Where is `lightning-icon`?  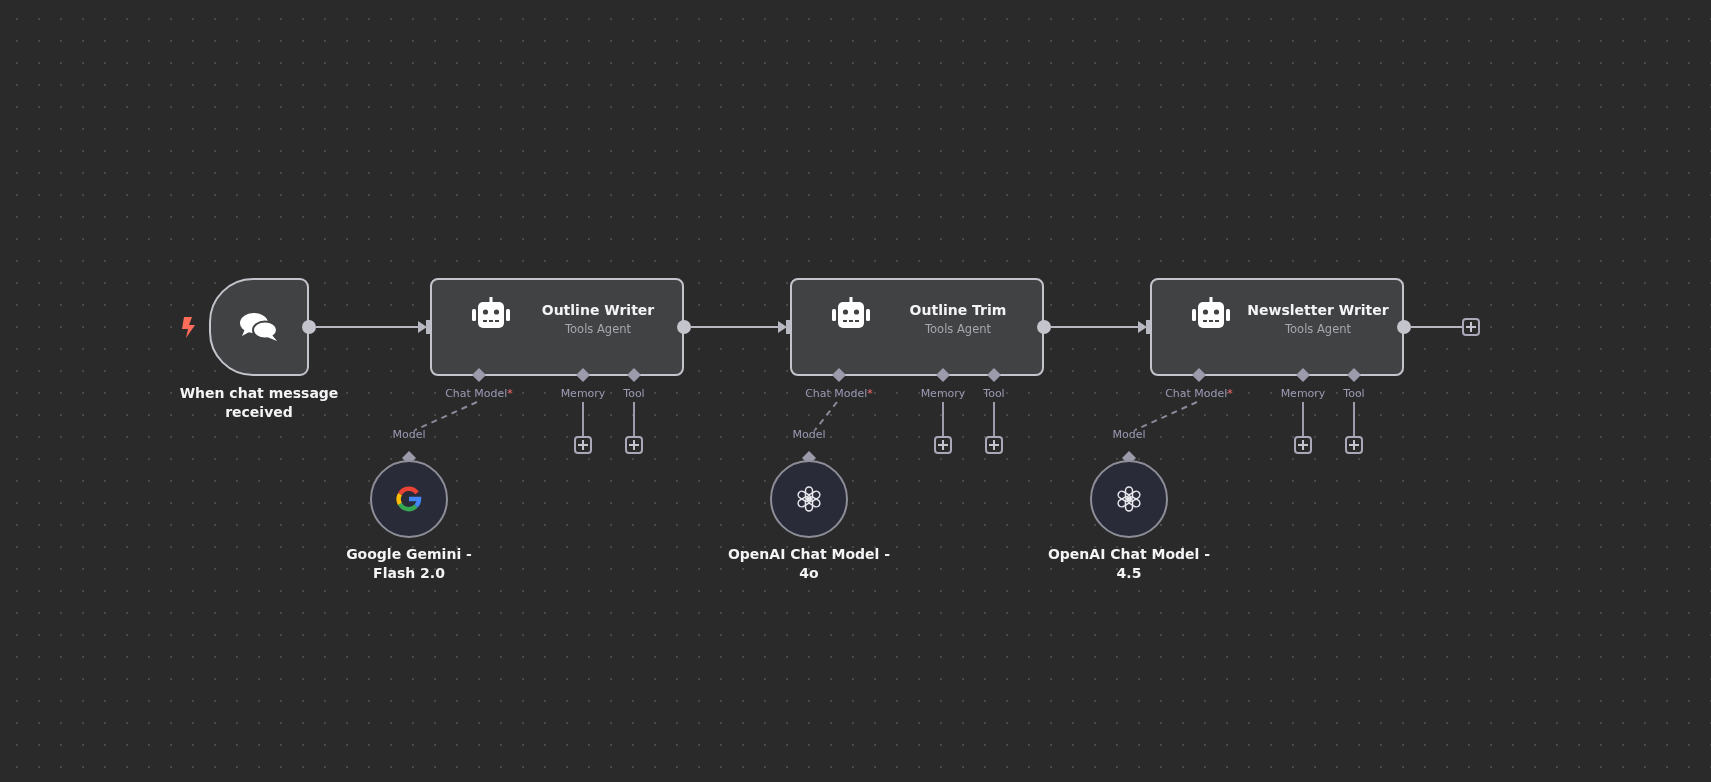 lightning-icon is located at coordinates (188, 327).